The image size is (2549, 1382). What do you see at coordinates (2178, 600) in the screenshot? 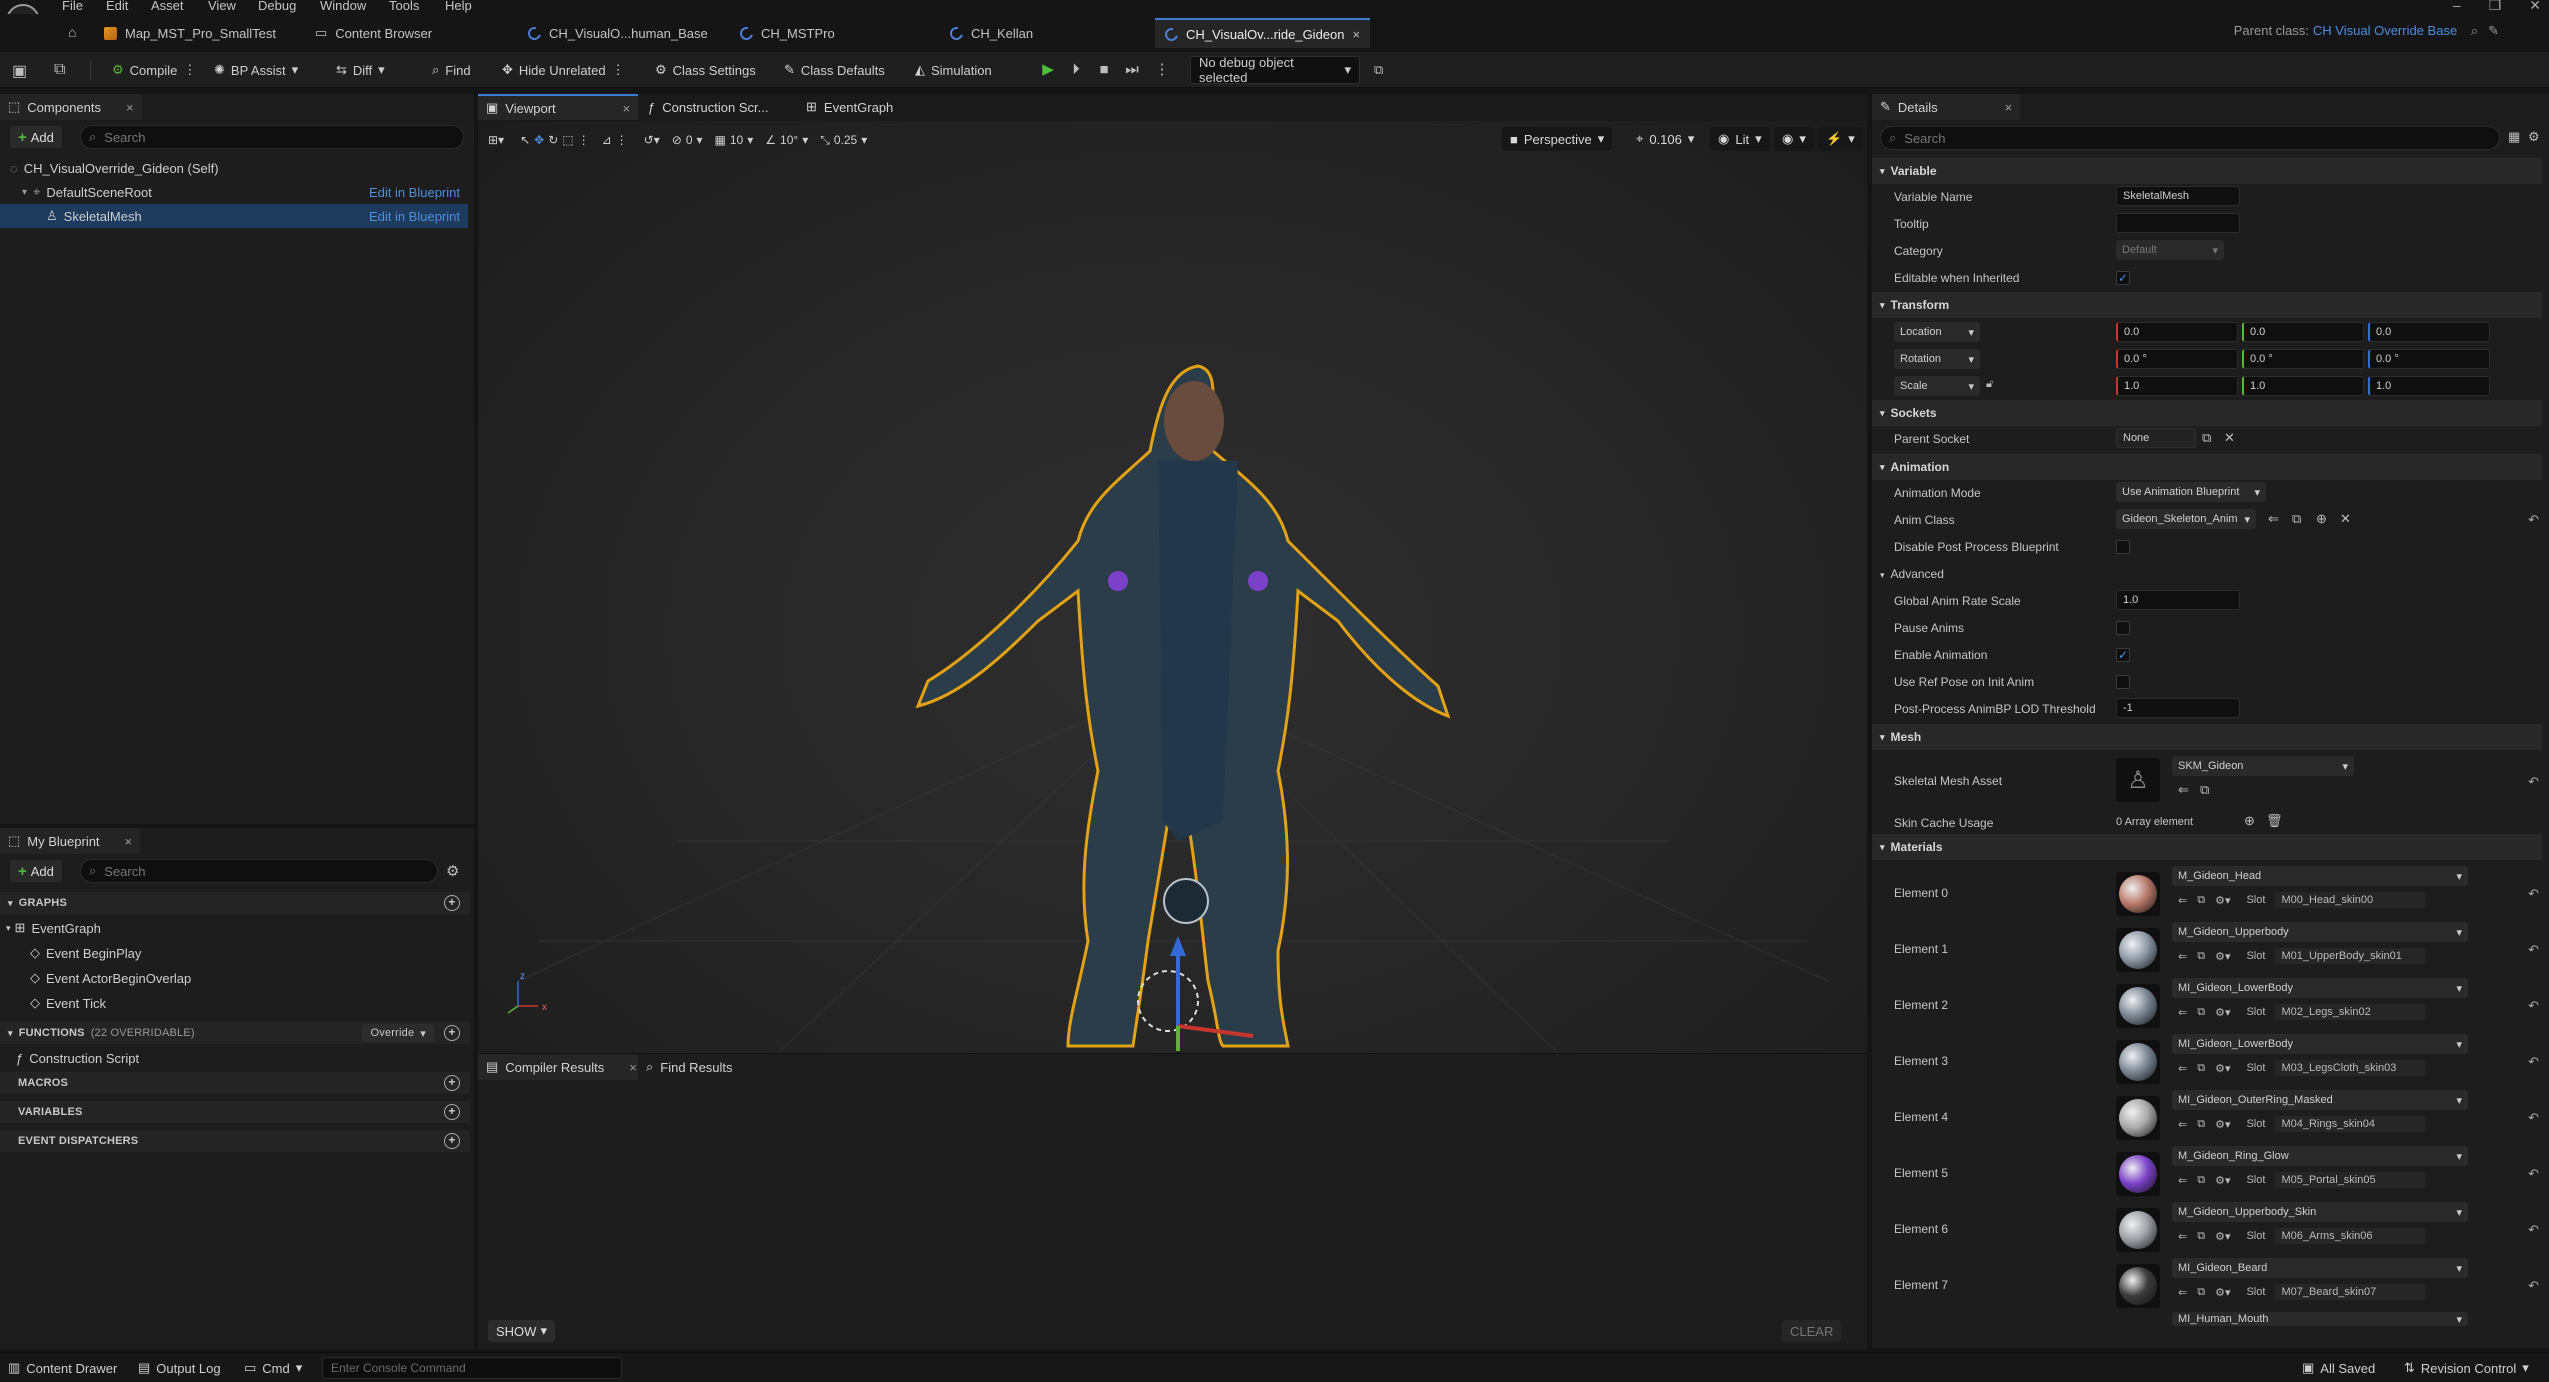
I see `global-anim-rate-field: 1.0` at bounding box center [2178, 600].